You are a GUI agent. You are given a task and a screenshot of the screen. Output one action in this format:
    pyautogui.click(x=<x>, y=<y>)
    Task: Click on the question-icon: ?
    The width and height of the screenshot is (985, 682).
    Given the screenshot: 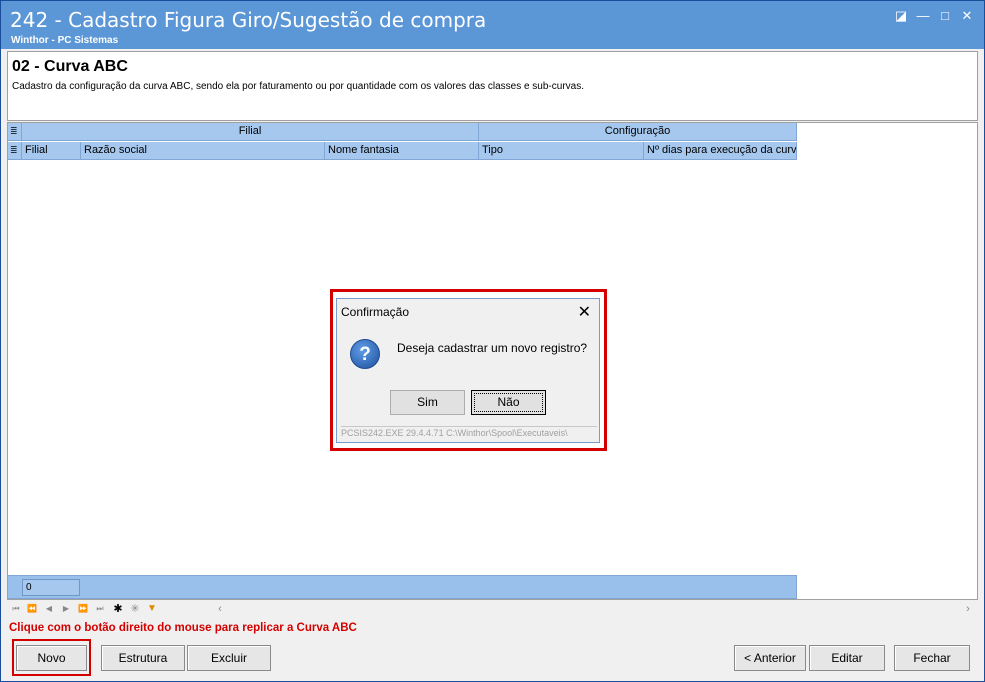 What is the action you would take?
    pyautogui.click(x=365, y=354)
    